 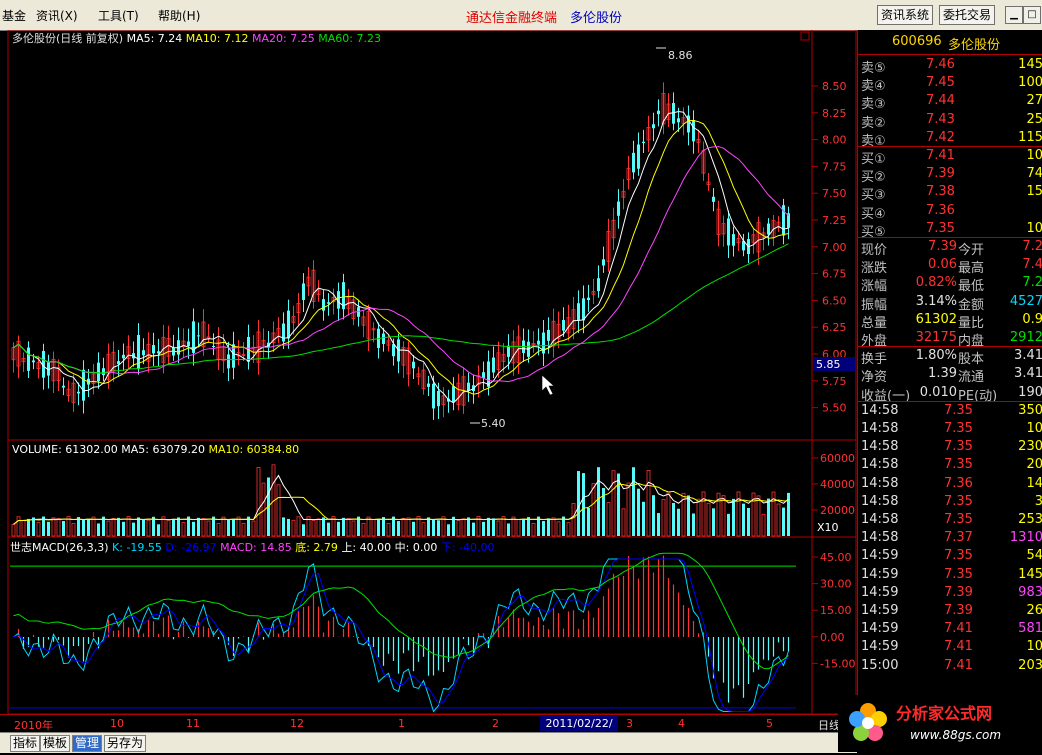 I want to click on svg-text: 5.40, so click(x=493, y=423).